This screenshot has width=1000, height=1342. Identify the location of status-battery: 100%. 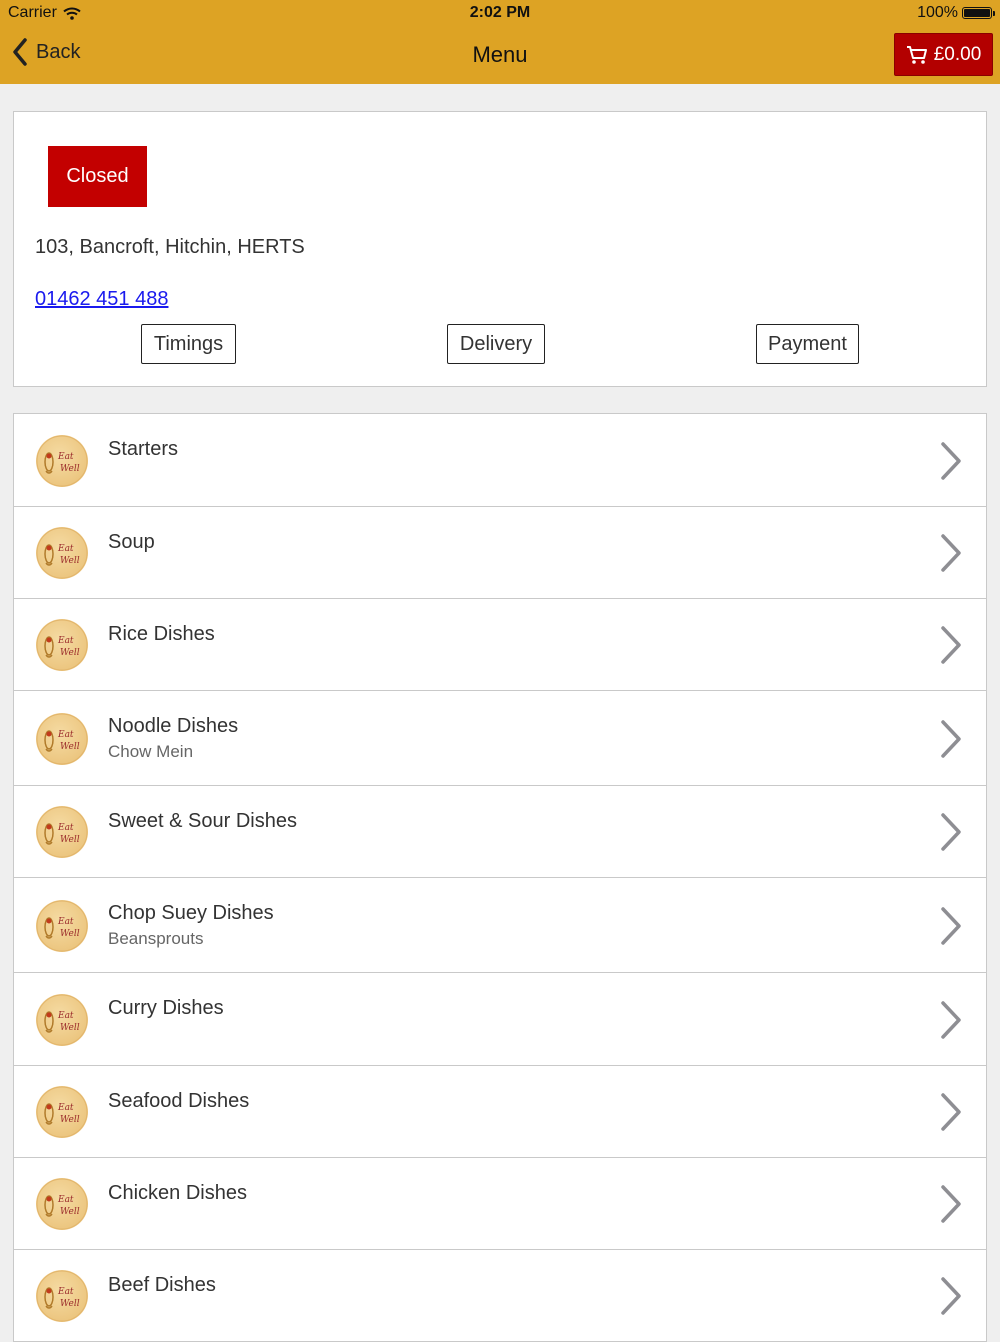
(956, 13).